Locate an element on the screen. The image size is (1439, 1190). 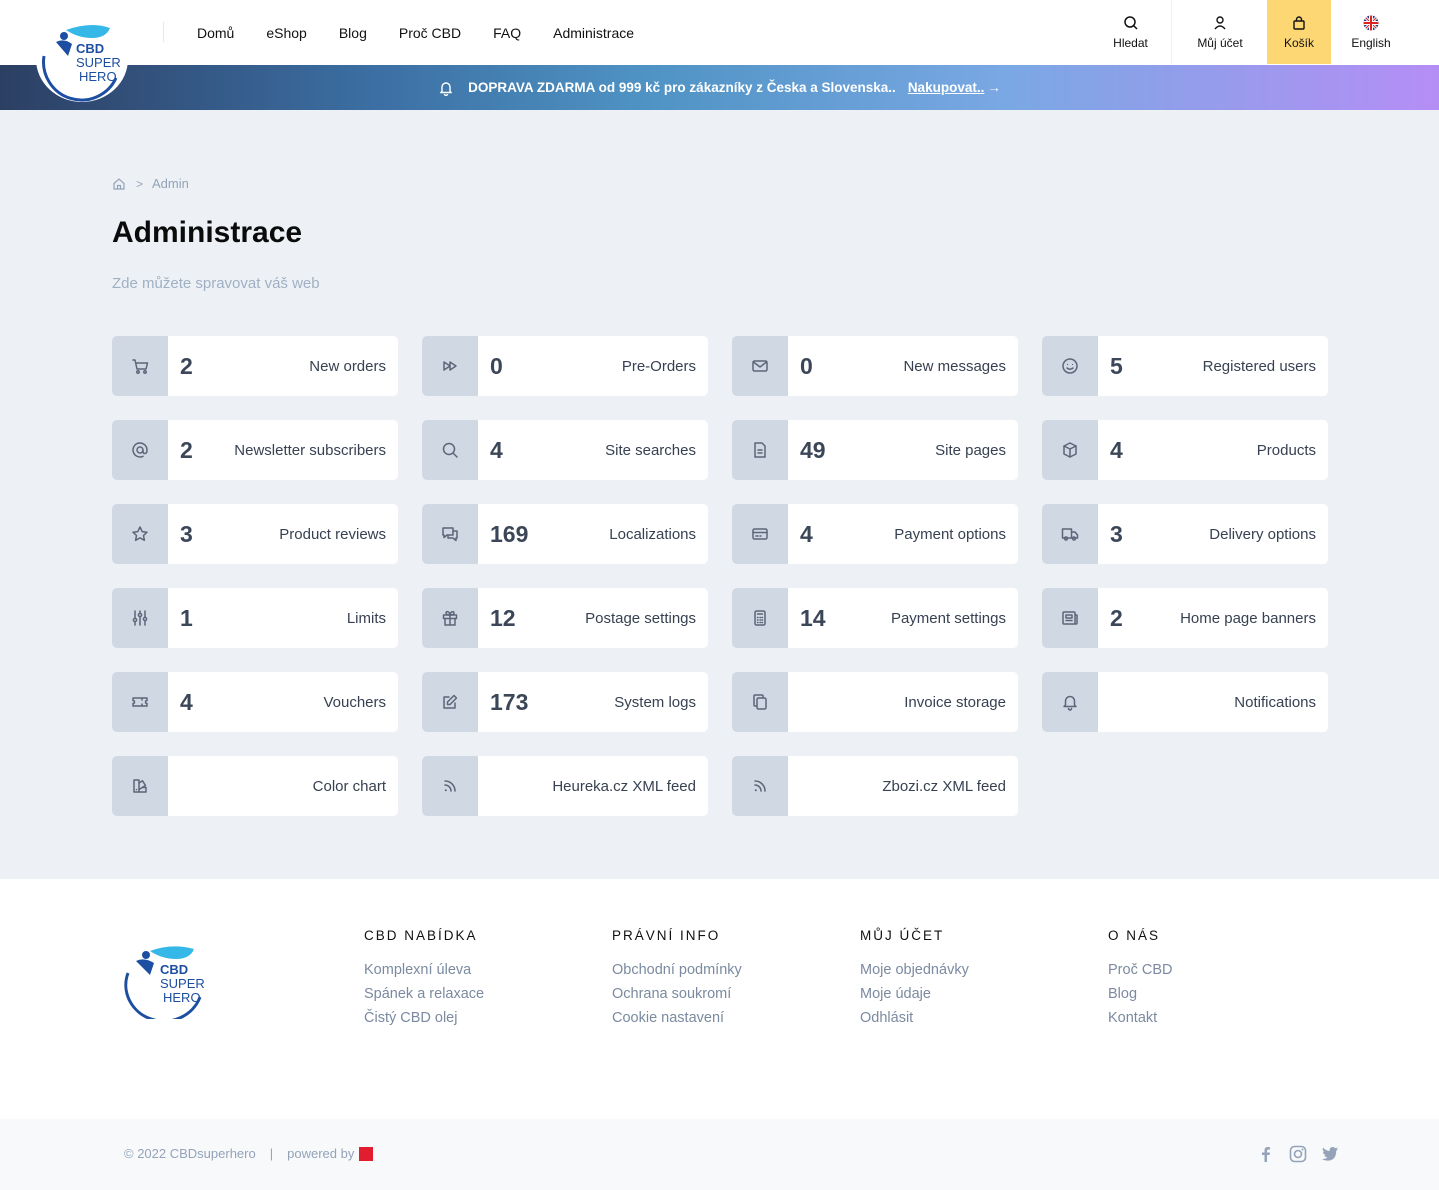
admin-card: Invoice storage is located at coordinates (875, 702).